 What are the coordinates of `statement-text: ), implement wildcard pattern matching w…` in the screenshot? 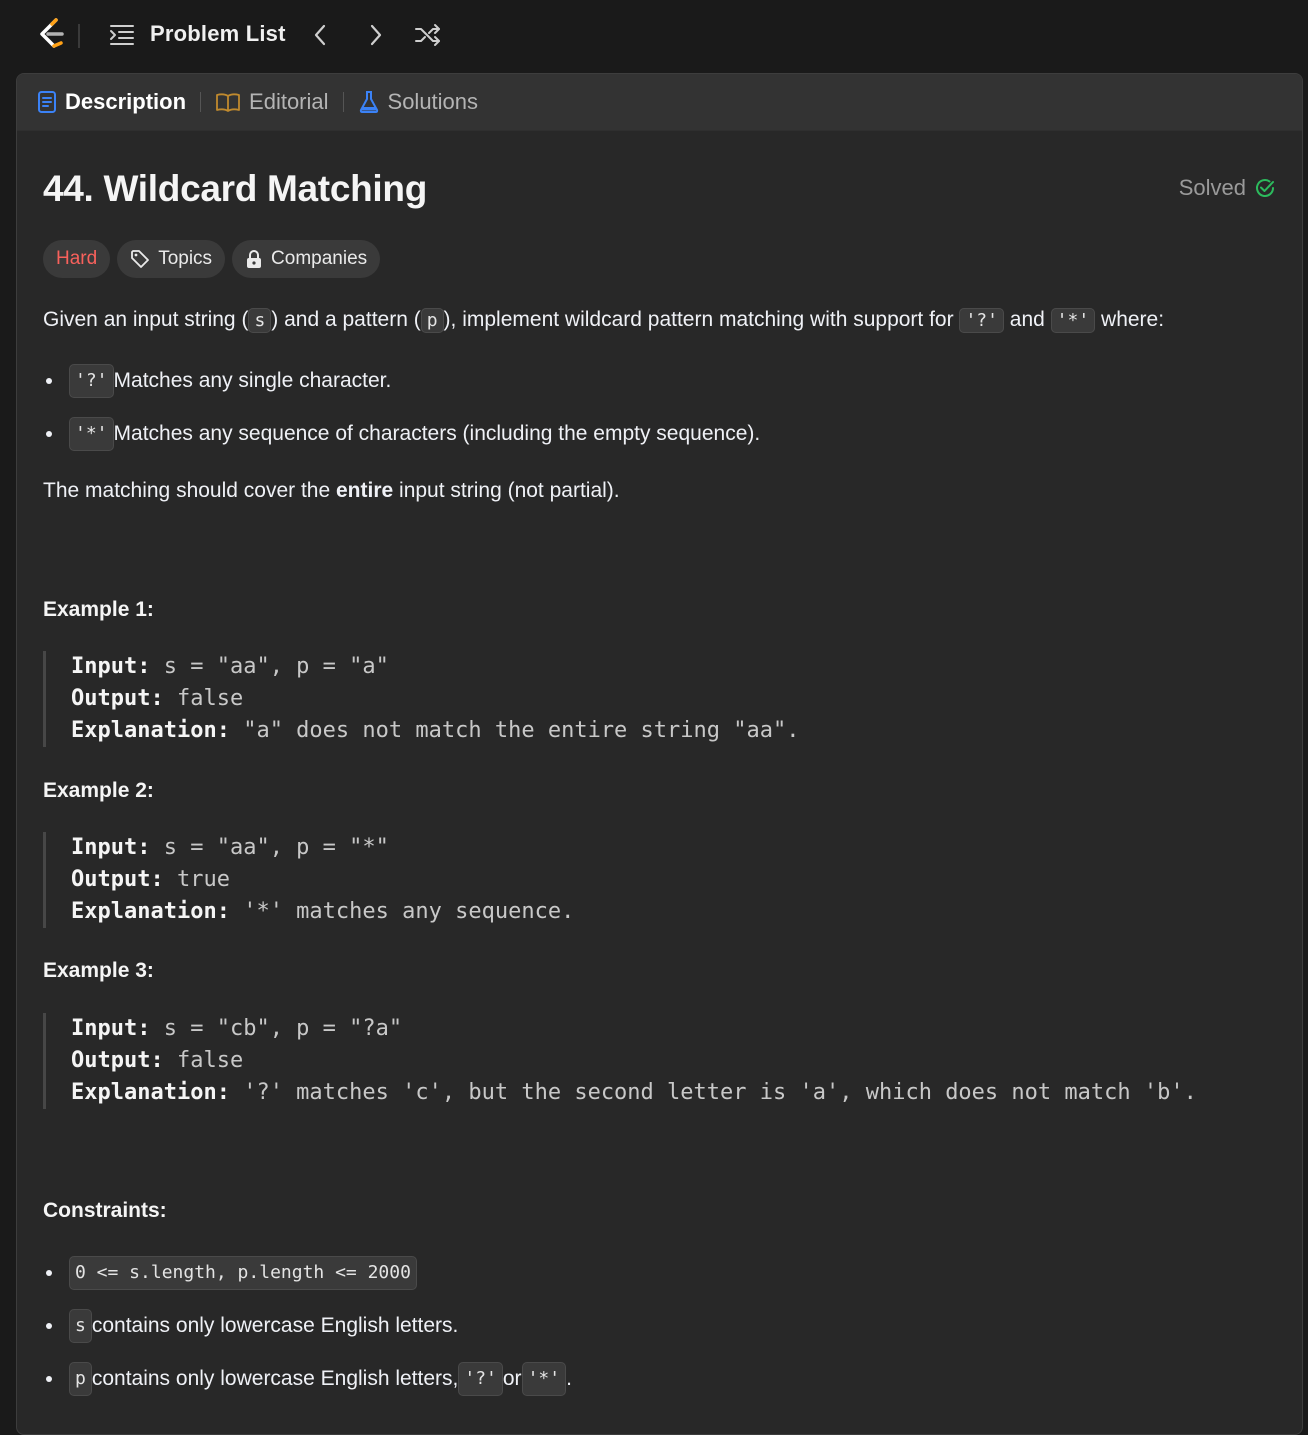 It's located at (701, 319).